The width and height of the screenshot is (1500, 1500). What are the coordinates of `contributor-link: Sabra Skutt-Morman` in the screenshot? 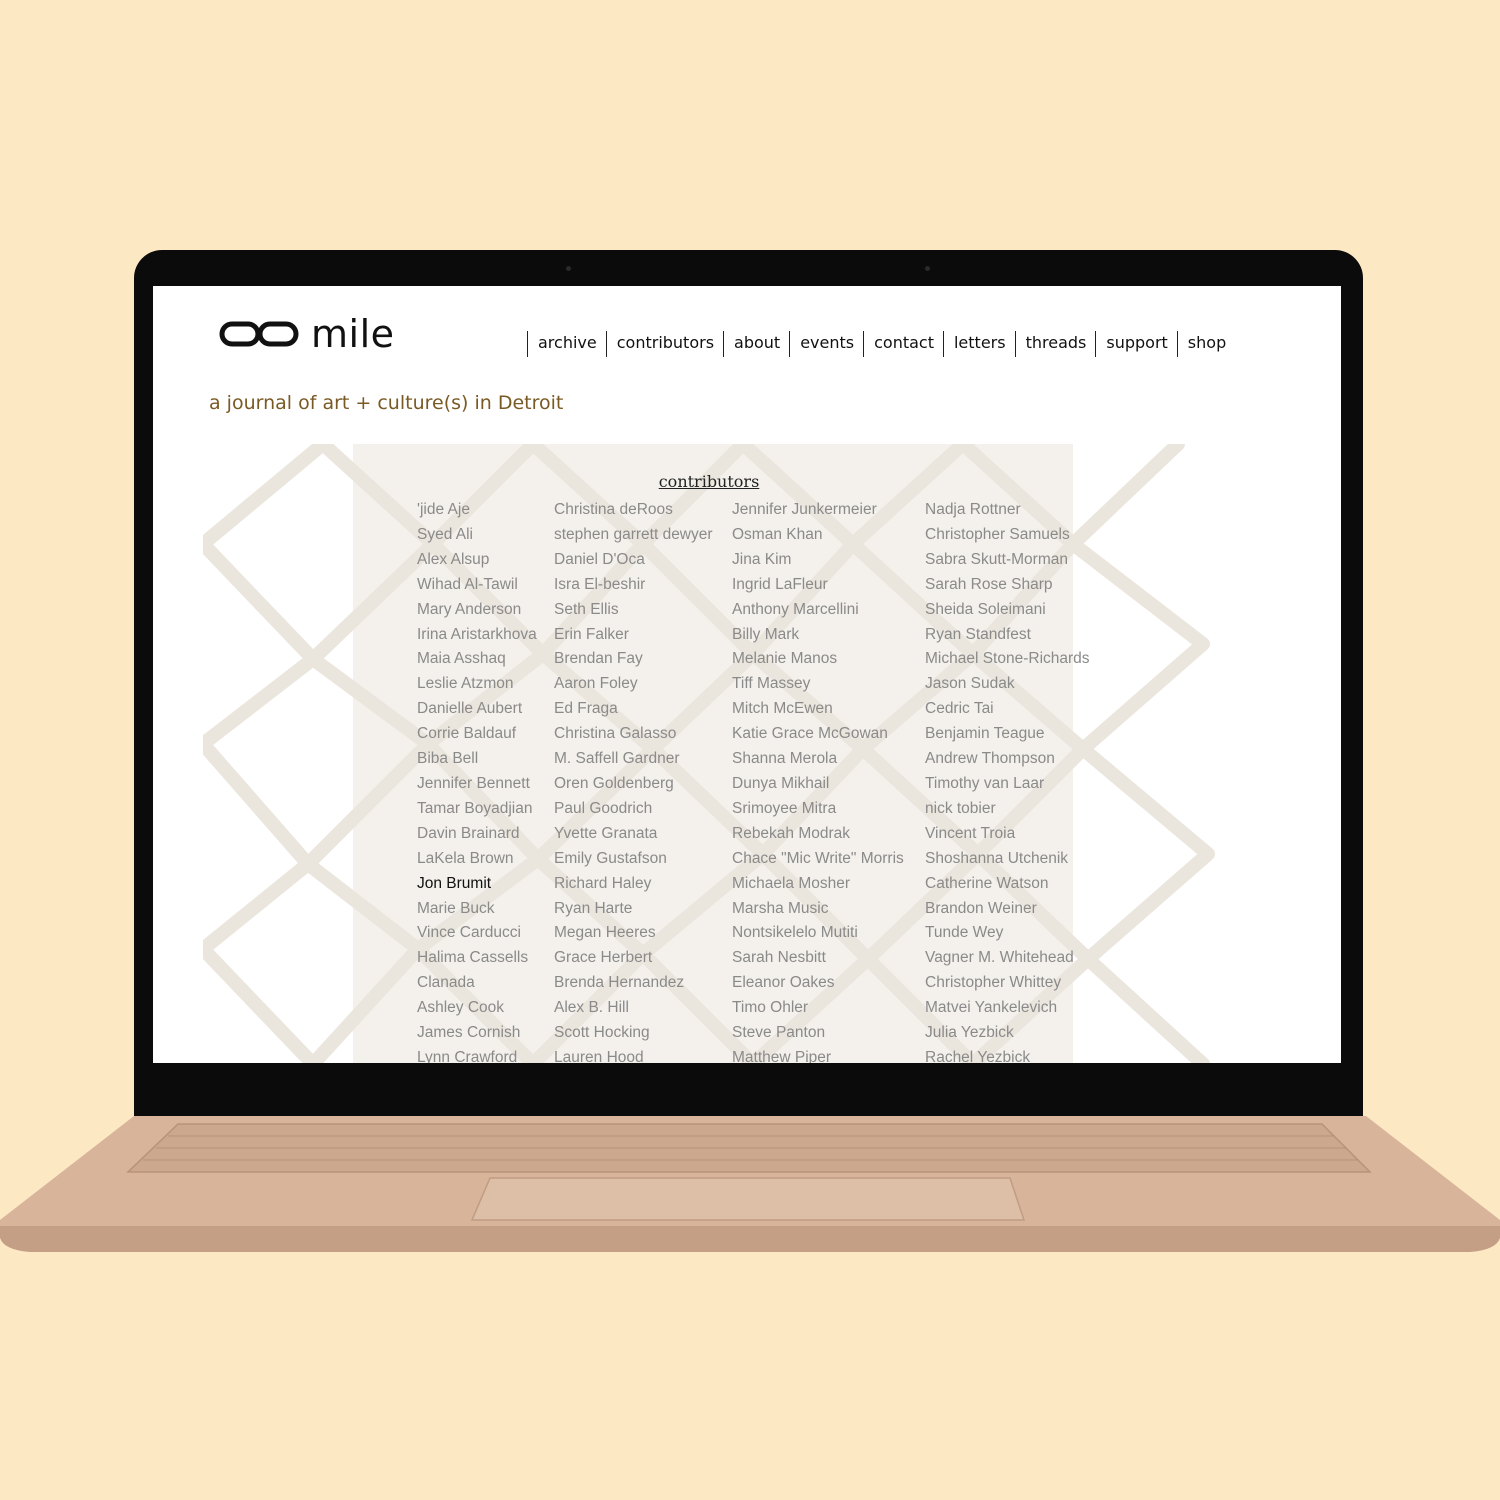 It's located at (1025, 560).